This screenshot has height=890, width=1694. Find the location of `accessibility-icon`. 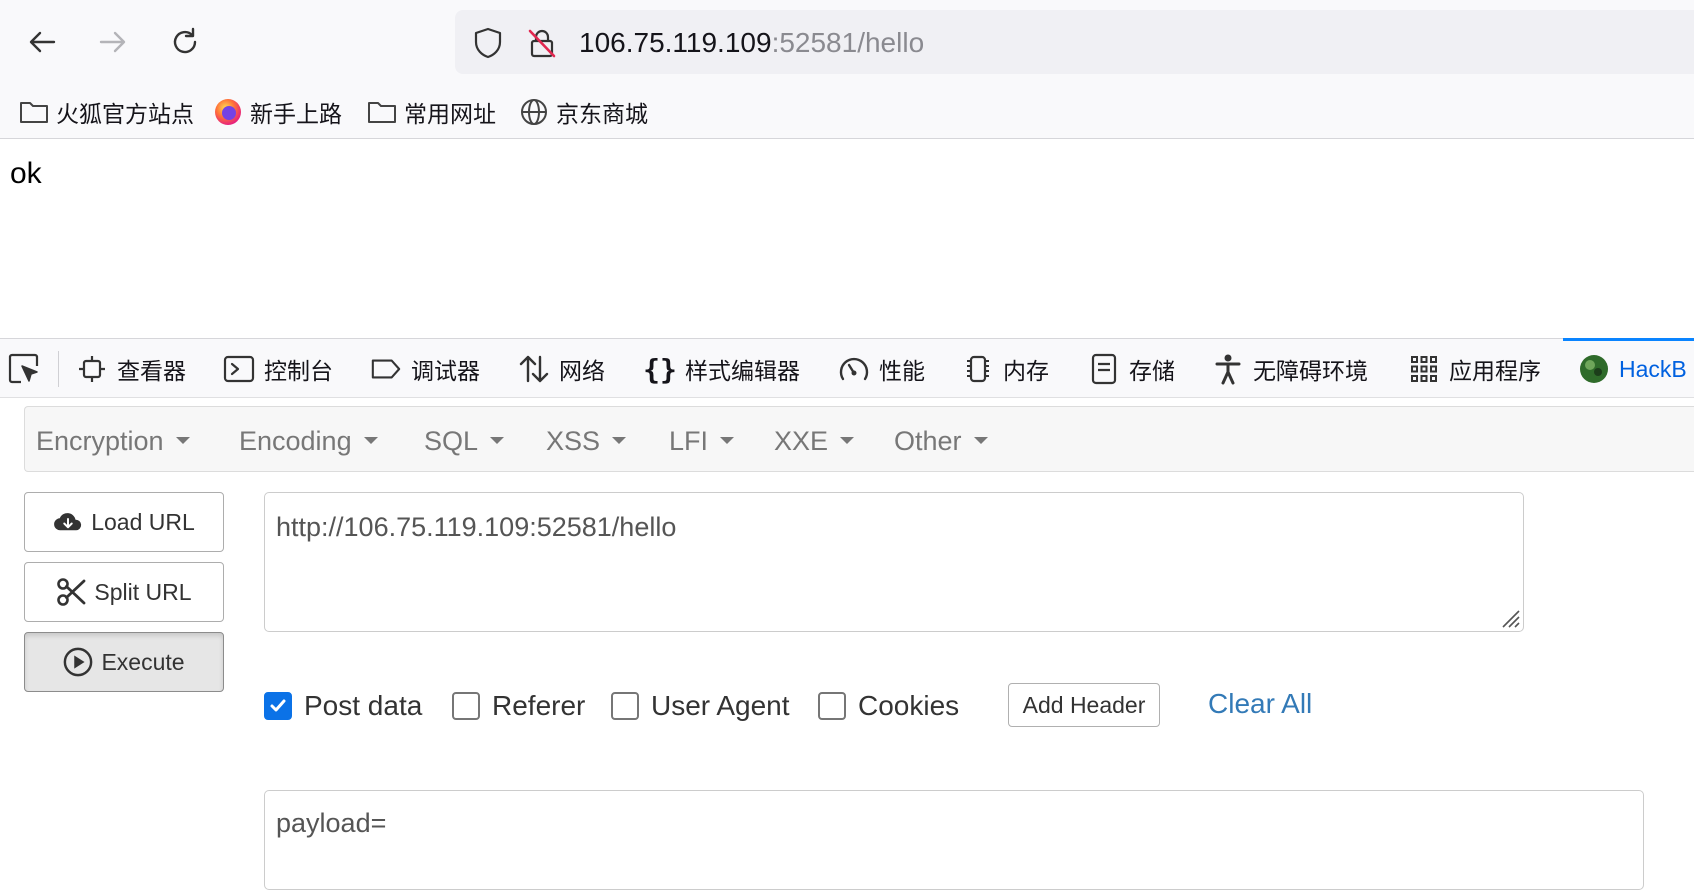

accessibility-icon is located at coordinates (1228, 369).